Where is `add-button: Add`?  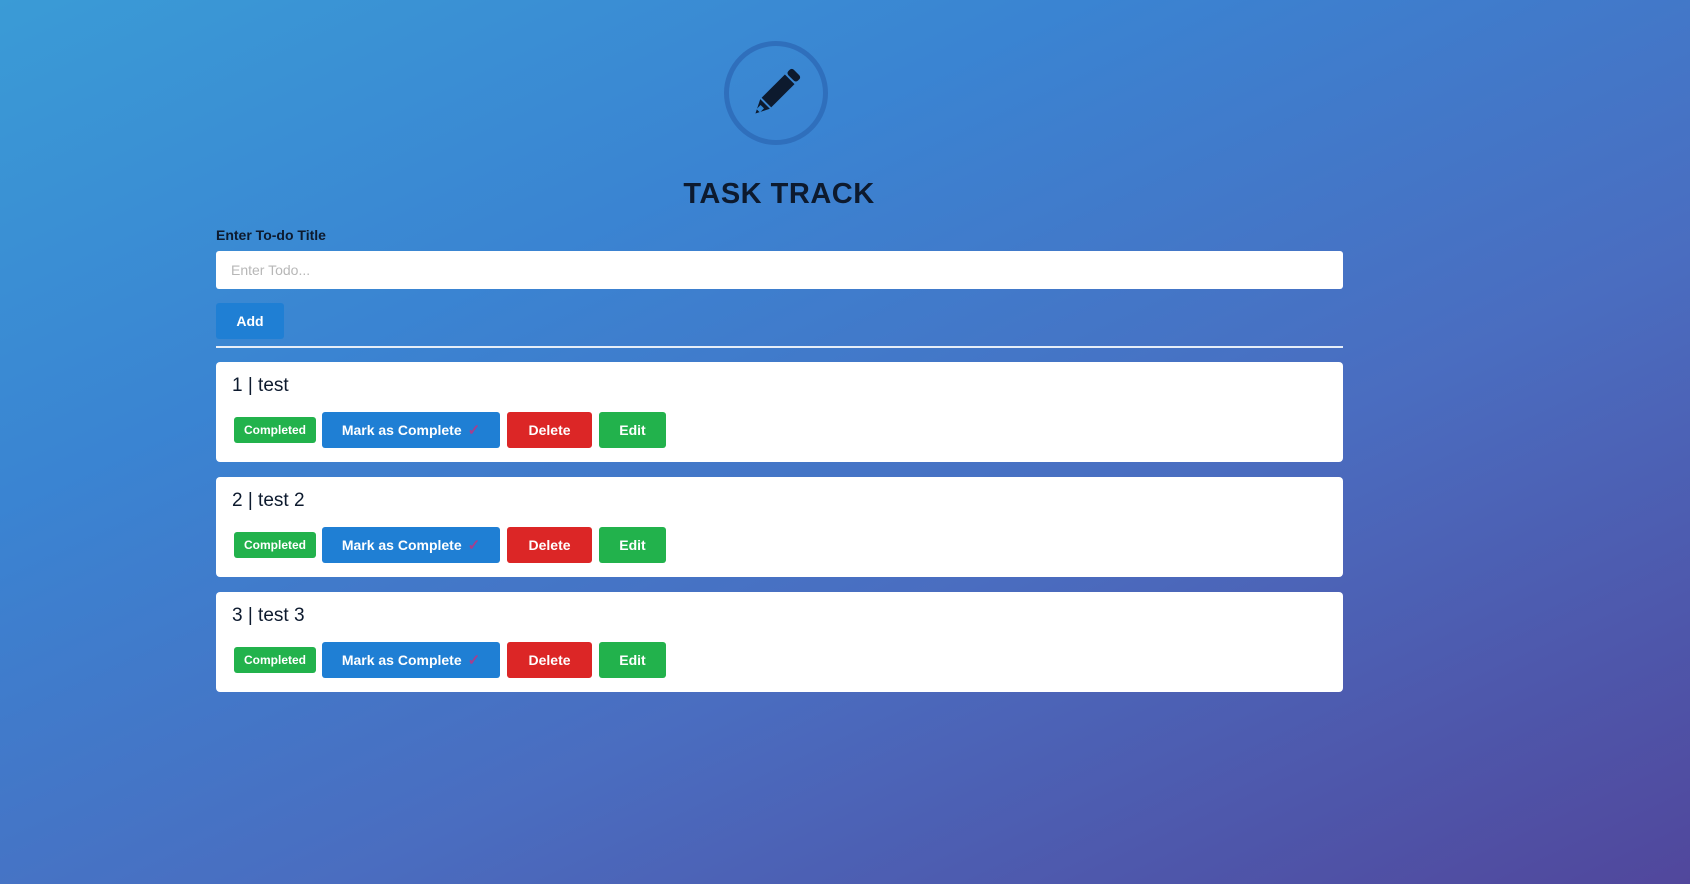 add-button: Add is located at coordinates (250, 321).